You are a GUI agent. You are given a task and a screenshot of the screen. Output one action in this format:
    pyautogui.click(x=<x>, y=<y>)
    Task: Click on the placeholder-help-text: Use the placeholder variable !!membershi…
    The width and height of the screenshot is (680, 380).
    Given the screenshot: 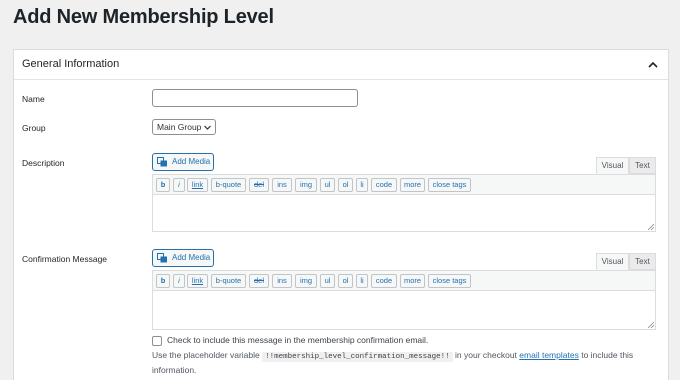 What is the action you would take?
    pyautogui.click(x=402, y=363)
    